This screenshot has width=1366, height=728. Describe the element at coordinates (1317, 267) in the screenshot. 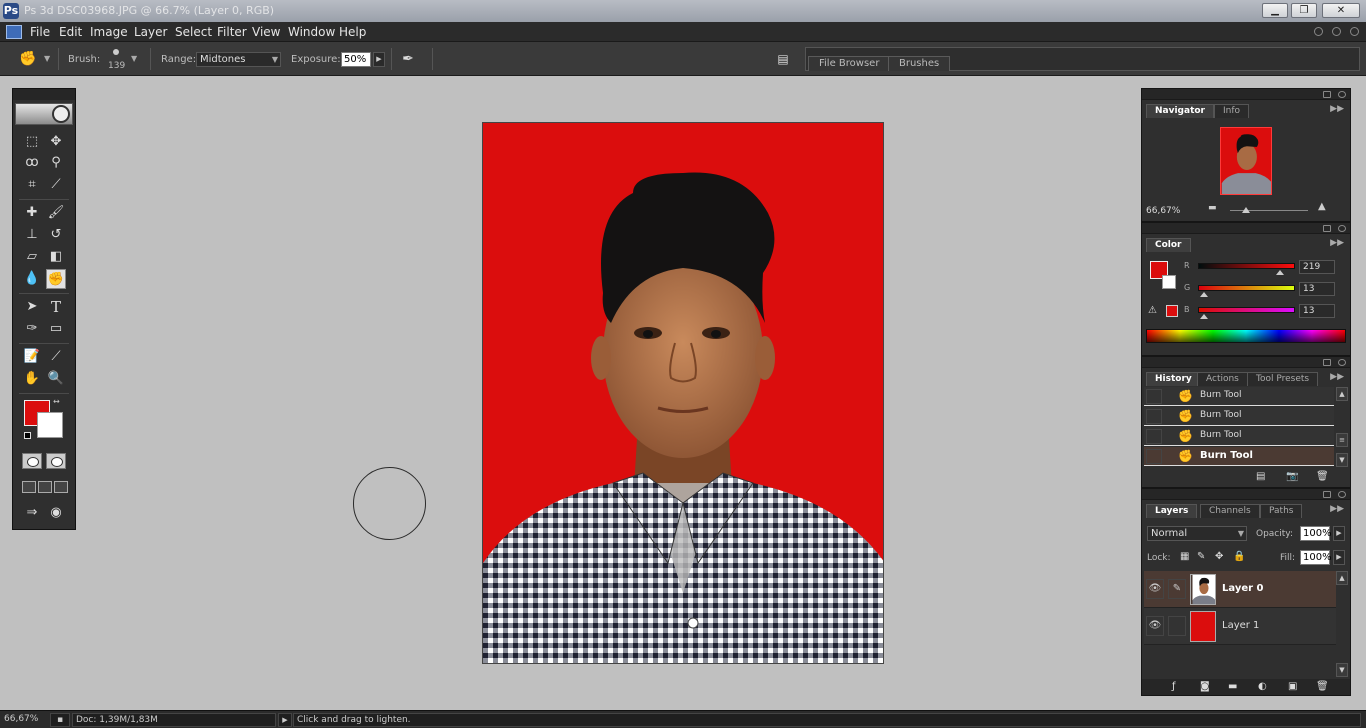

I see `r-value: 219` at that location.